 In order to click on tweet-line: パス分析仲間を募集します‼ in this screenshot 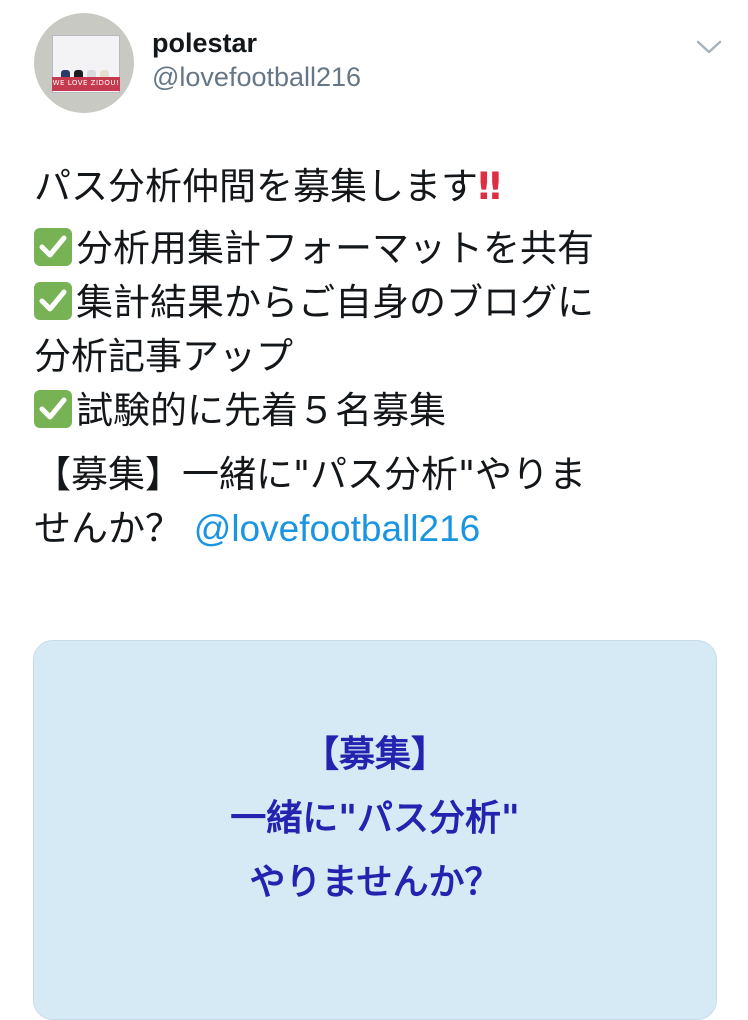, I will do `click(379, 187)`.